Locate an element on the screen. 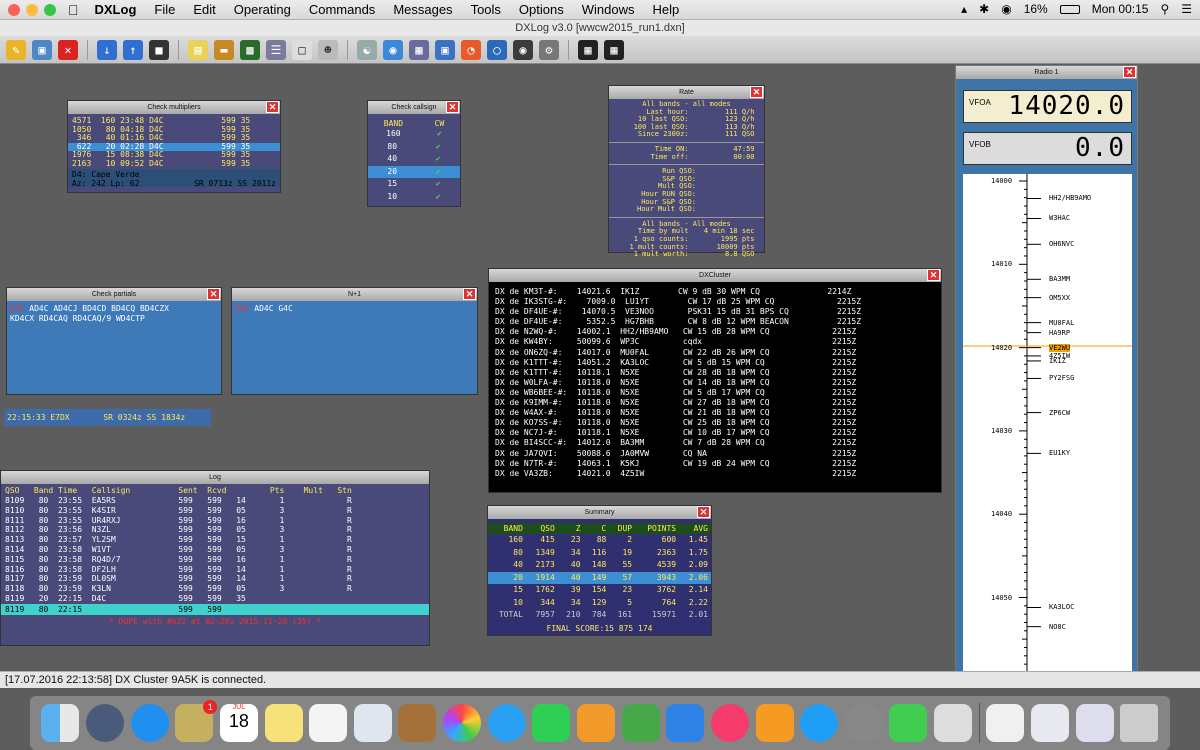 The width and height of the screenshot is (1200, 750). airplay-icon: ▴ is located at coordinates (964, 9).